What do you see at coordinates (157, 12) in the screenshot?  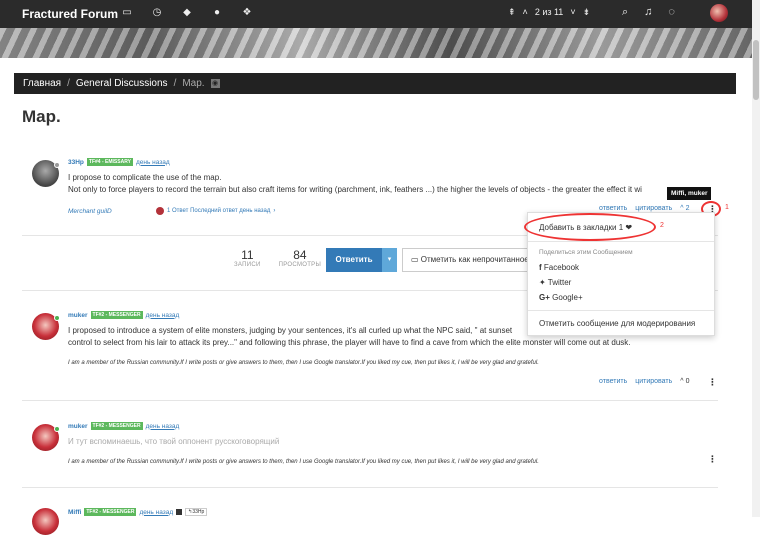 I see `clock-icon: ◷` at bounding box center [157, 12].